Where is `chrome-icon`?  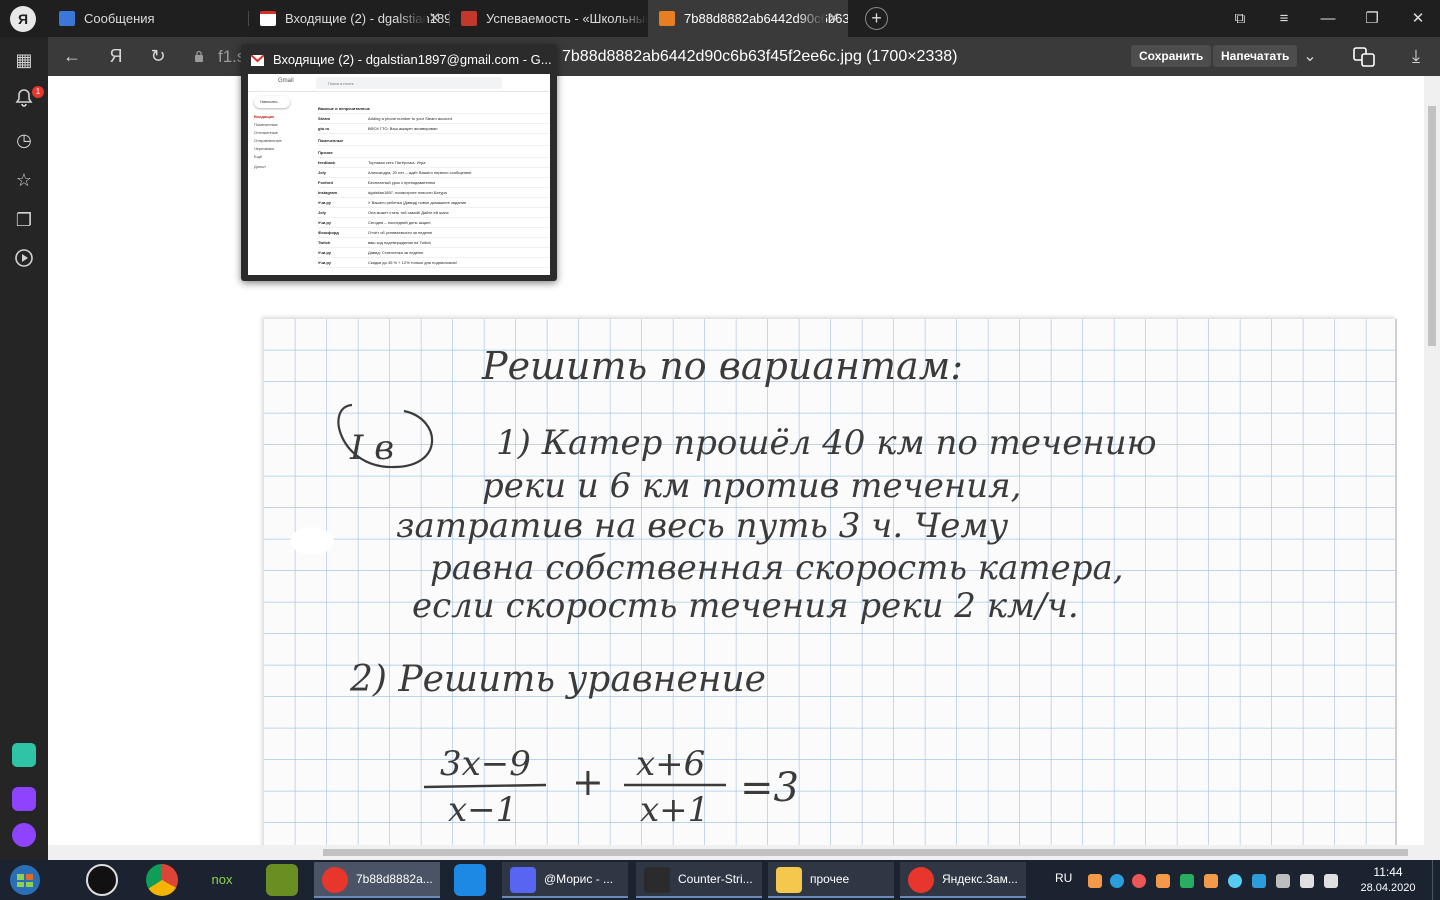
chrome-icon is located at coordinates (162, 880).